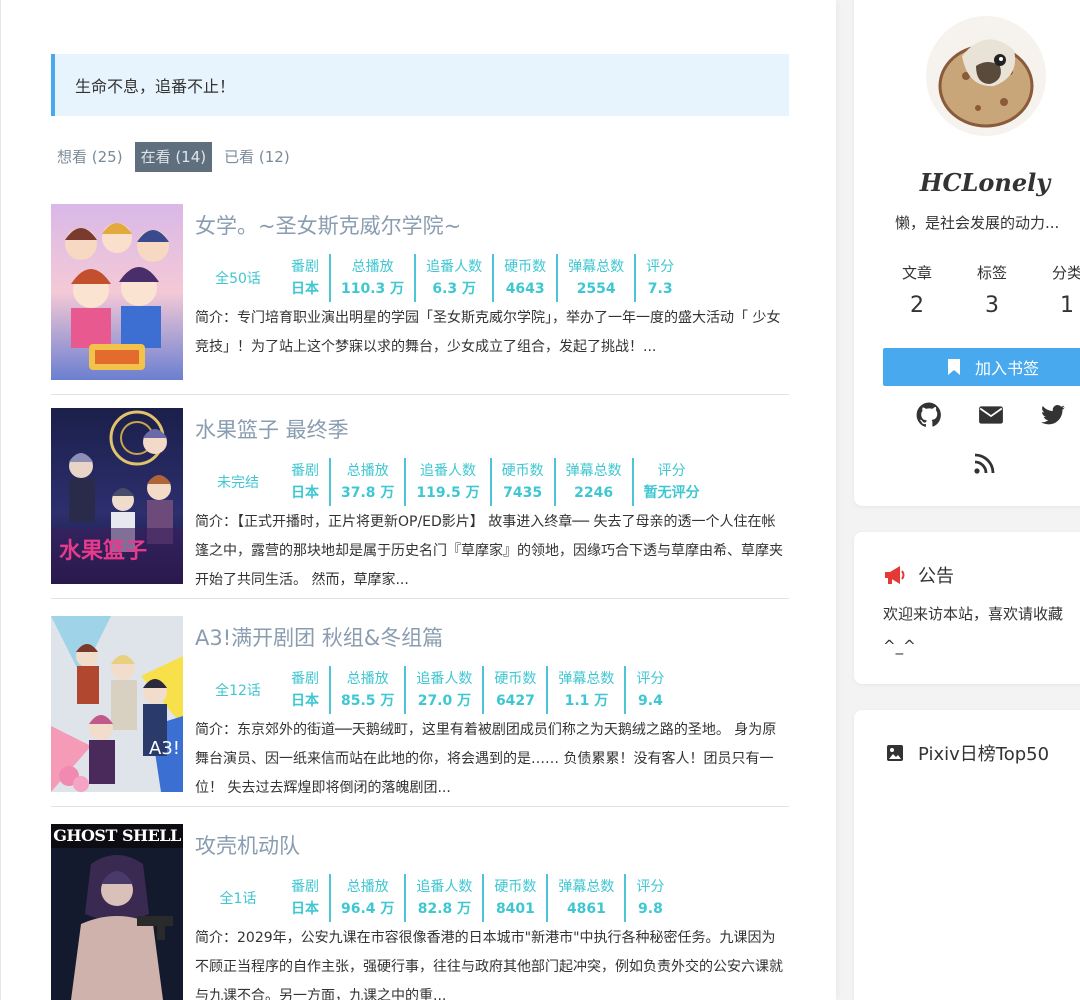 The image size is (1080, 1000). I want to click on stat-coins: 硬币数 7435, so click(524, 482).